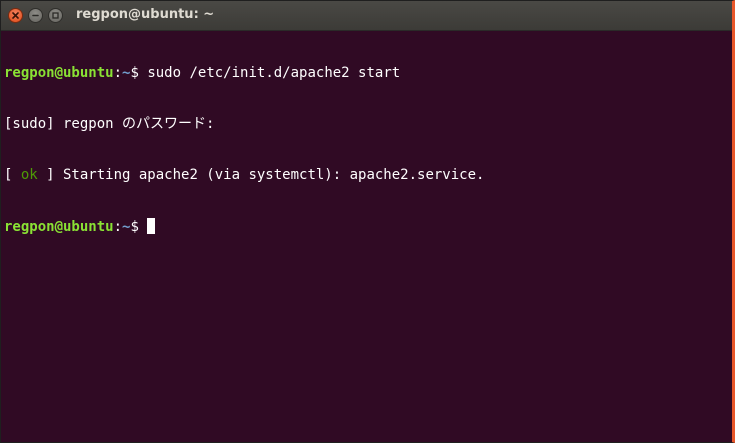 This screenshot has width=735, height=443. Describe the element at coordinates (366, 16) in the screenshot. I see `title-bar: regpon@ubuntu: ~` at that location.